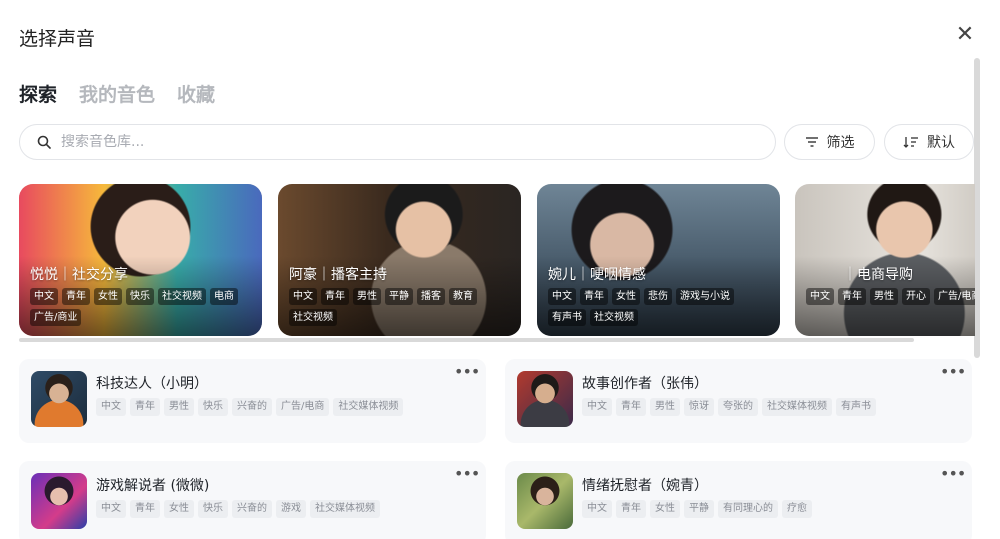  I want to click on voice-tag: 广告/商业, so click(56, 317).